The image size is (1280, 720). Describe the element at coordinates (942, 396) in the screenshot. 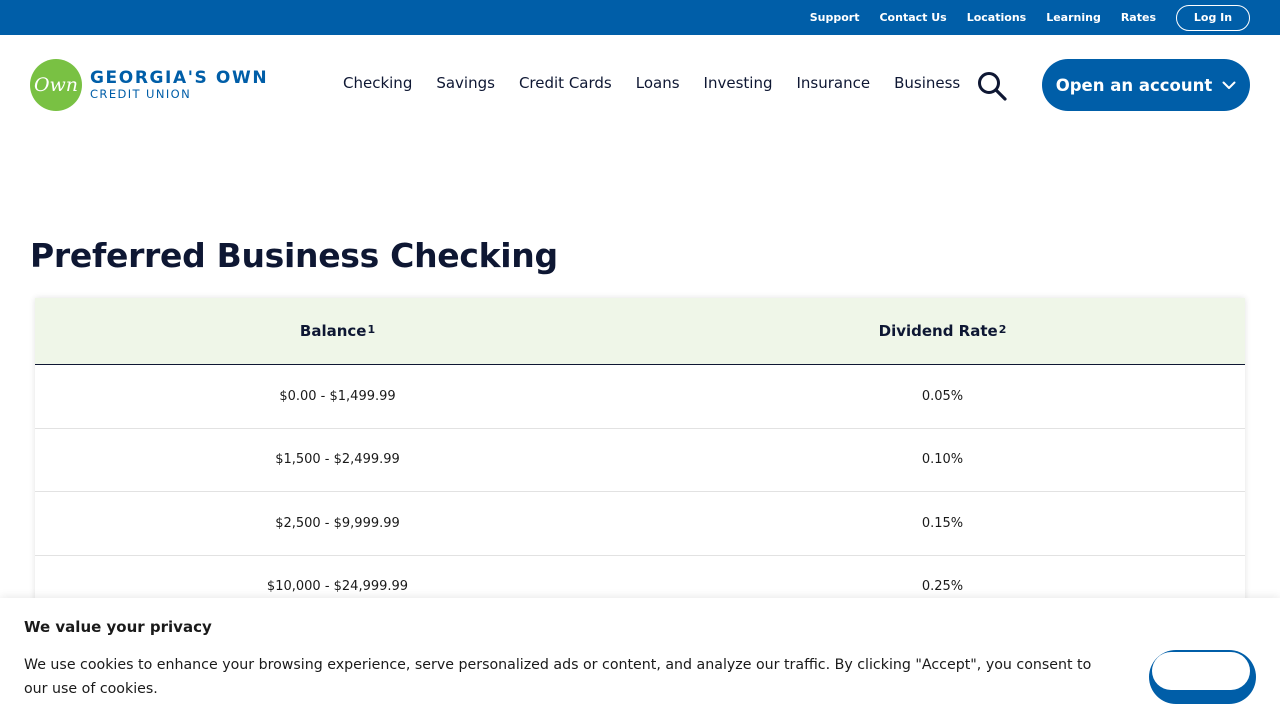

I see `rate-cell: 0.05%` at that location.